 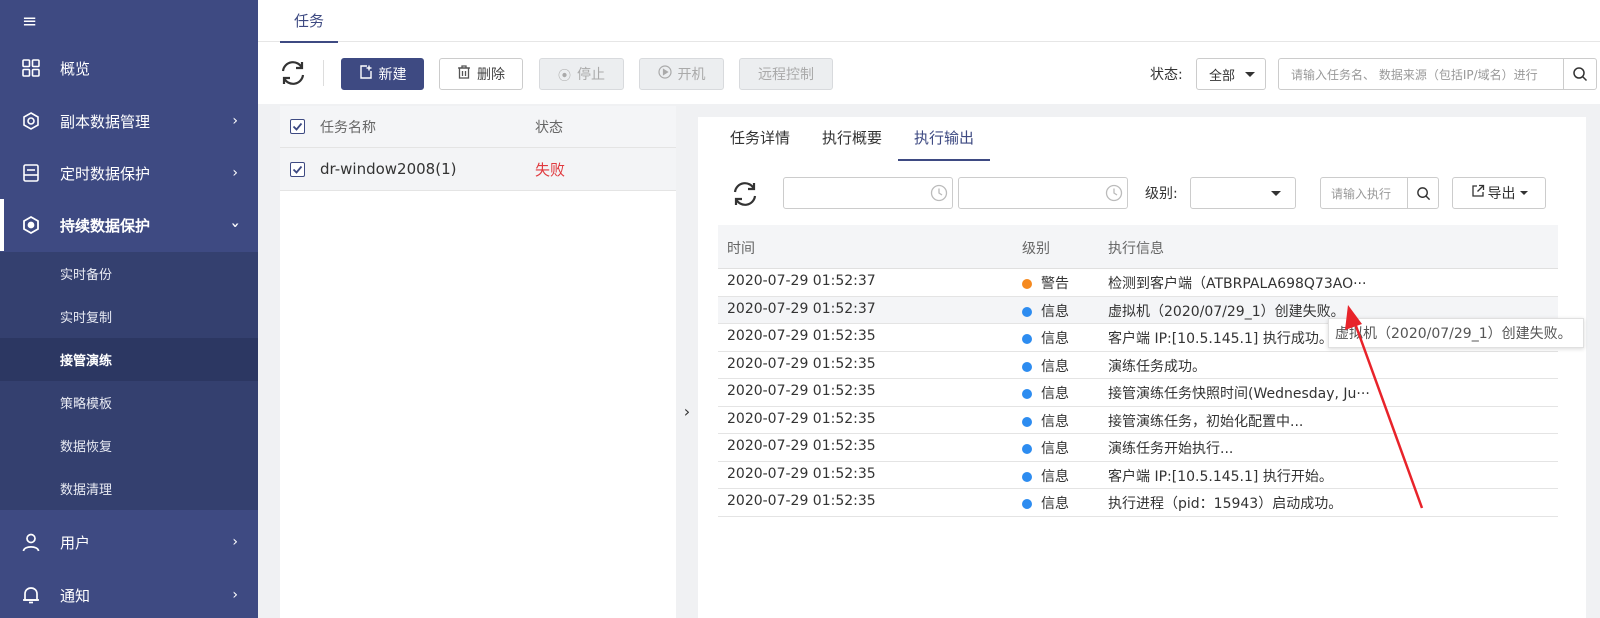 What do you see at coordinates (944, 139) in the screenshot?
I see `tab-exec-output: 执行输出` at bounding box center [944, 139].